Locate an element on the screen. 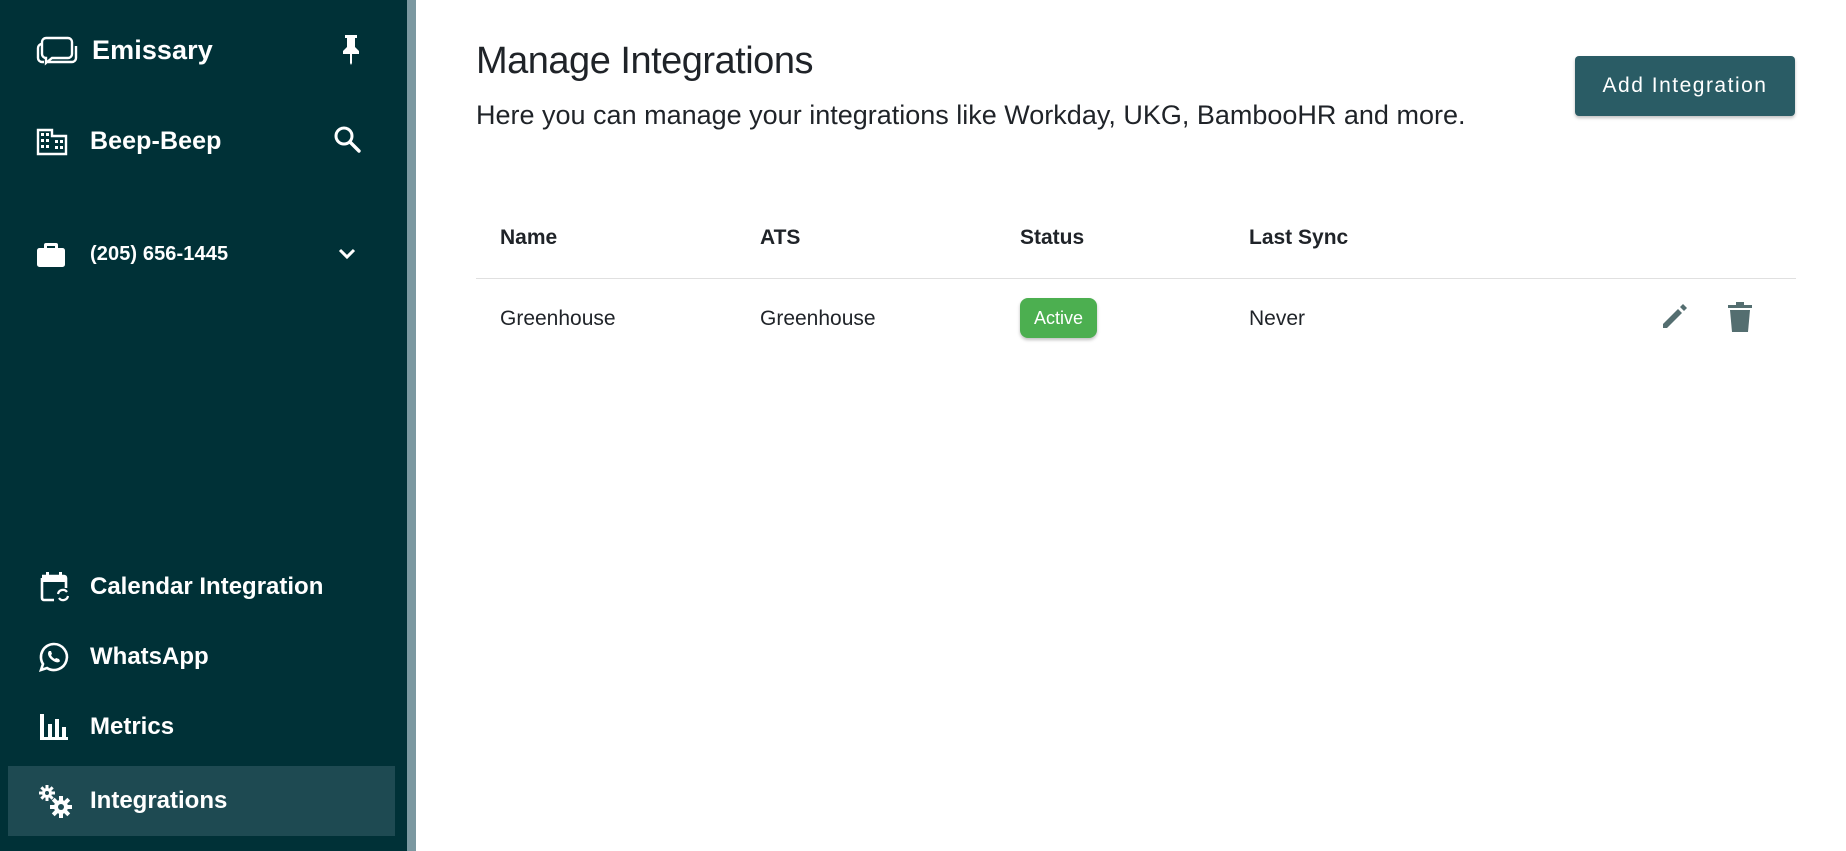 This screenshot has height=851, width=1846. briefcase-icon is located at coordinates (63, 254).